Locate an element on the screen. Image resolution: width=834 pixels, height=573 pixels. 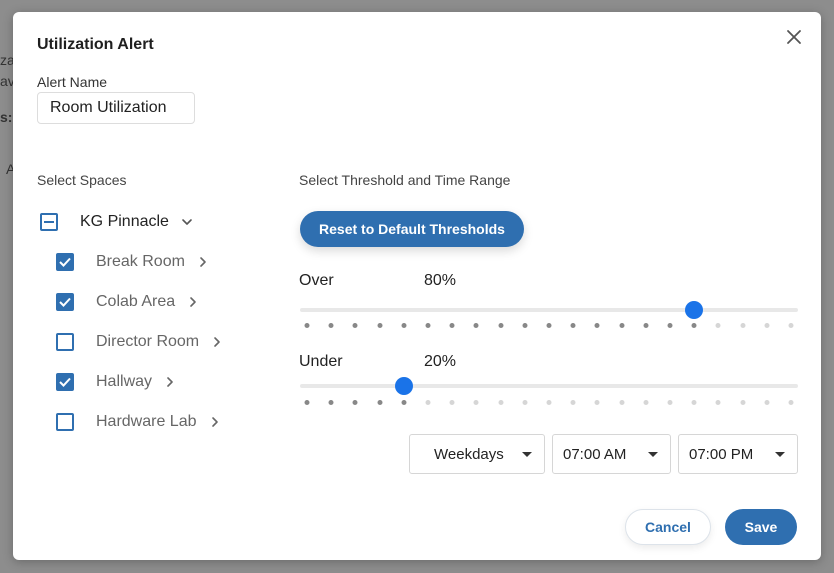
space-parent-label: KG Pinnacle is located at coordinates (124, 221).